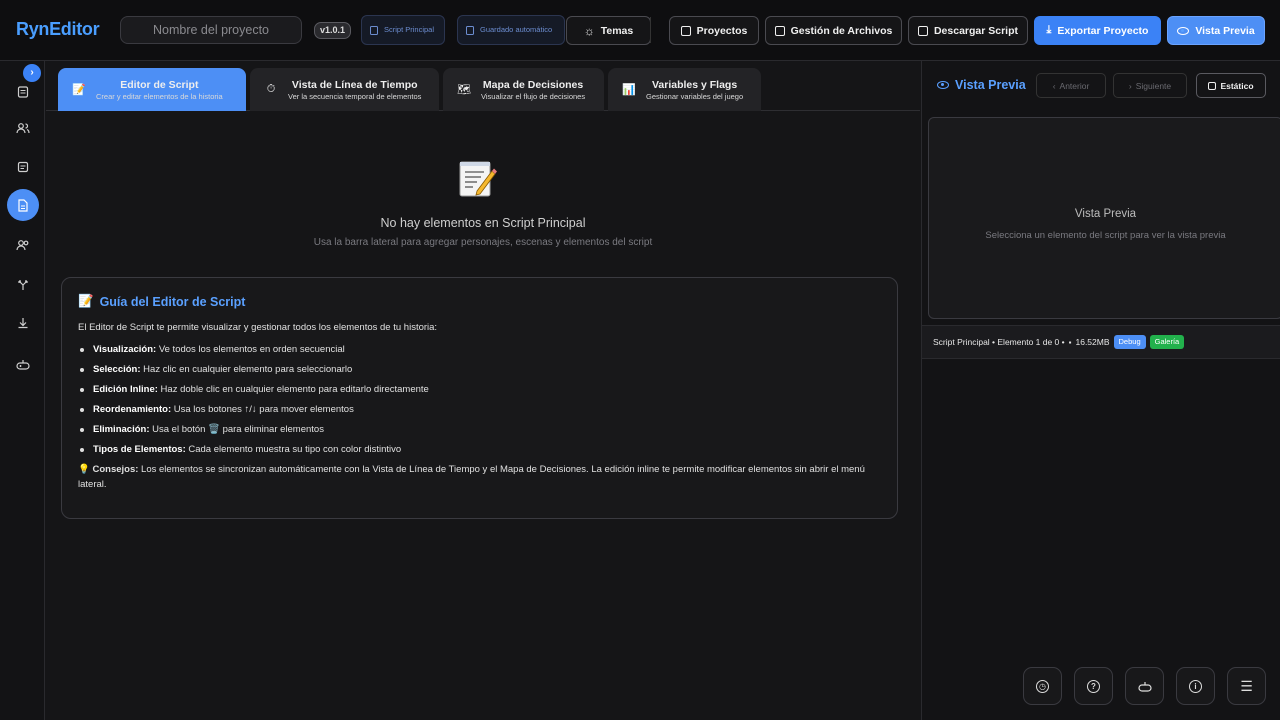 The image size is (1280, 720). What do you see at coordinates (1129, 342) in the screenshot?
I see `debug-badge: Debug` at bounding box center [1129, 342].